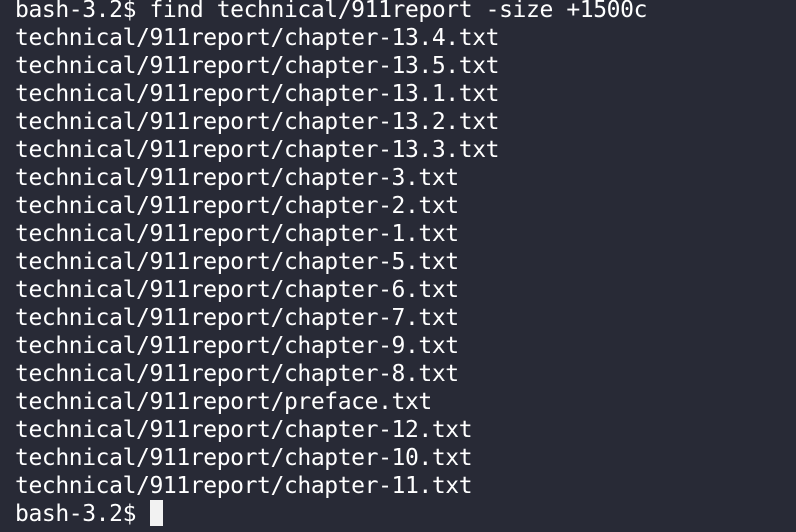 This screenshot has width=796, height=532. I want to click on output-line: technical/911report/preface.txt, so click(223, 402).